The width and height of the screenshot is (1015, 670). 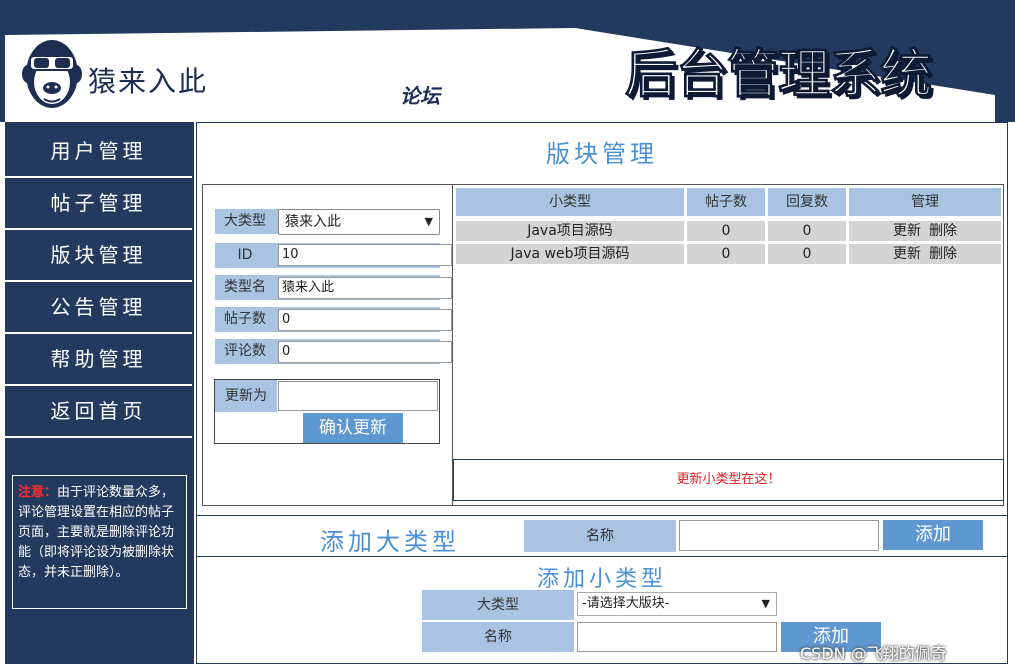 What do you see at coordinates (246, 396) in the screenshot?
I see `update-label: 更新为` at bounding box center [246, 396].